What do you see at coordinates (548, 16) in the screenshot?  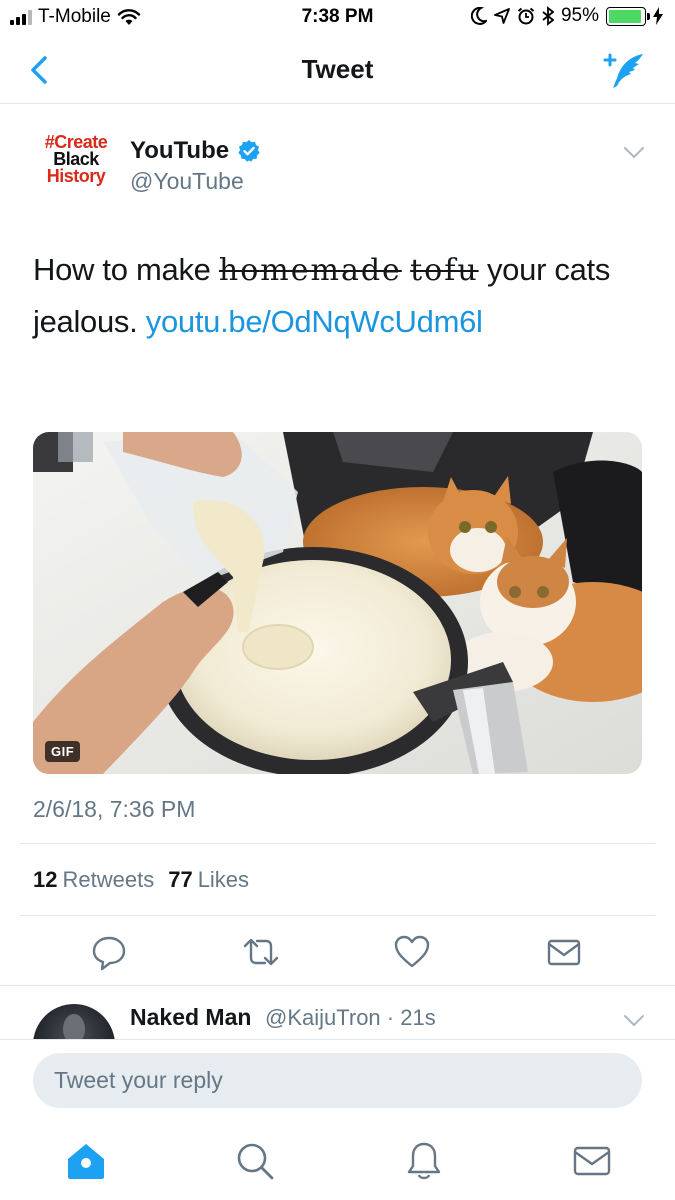 I see `bluetooth-icon` at bounding box center [548, 16].